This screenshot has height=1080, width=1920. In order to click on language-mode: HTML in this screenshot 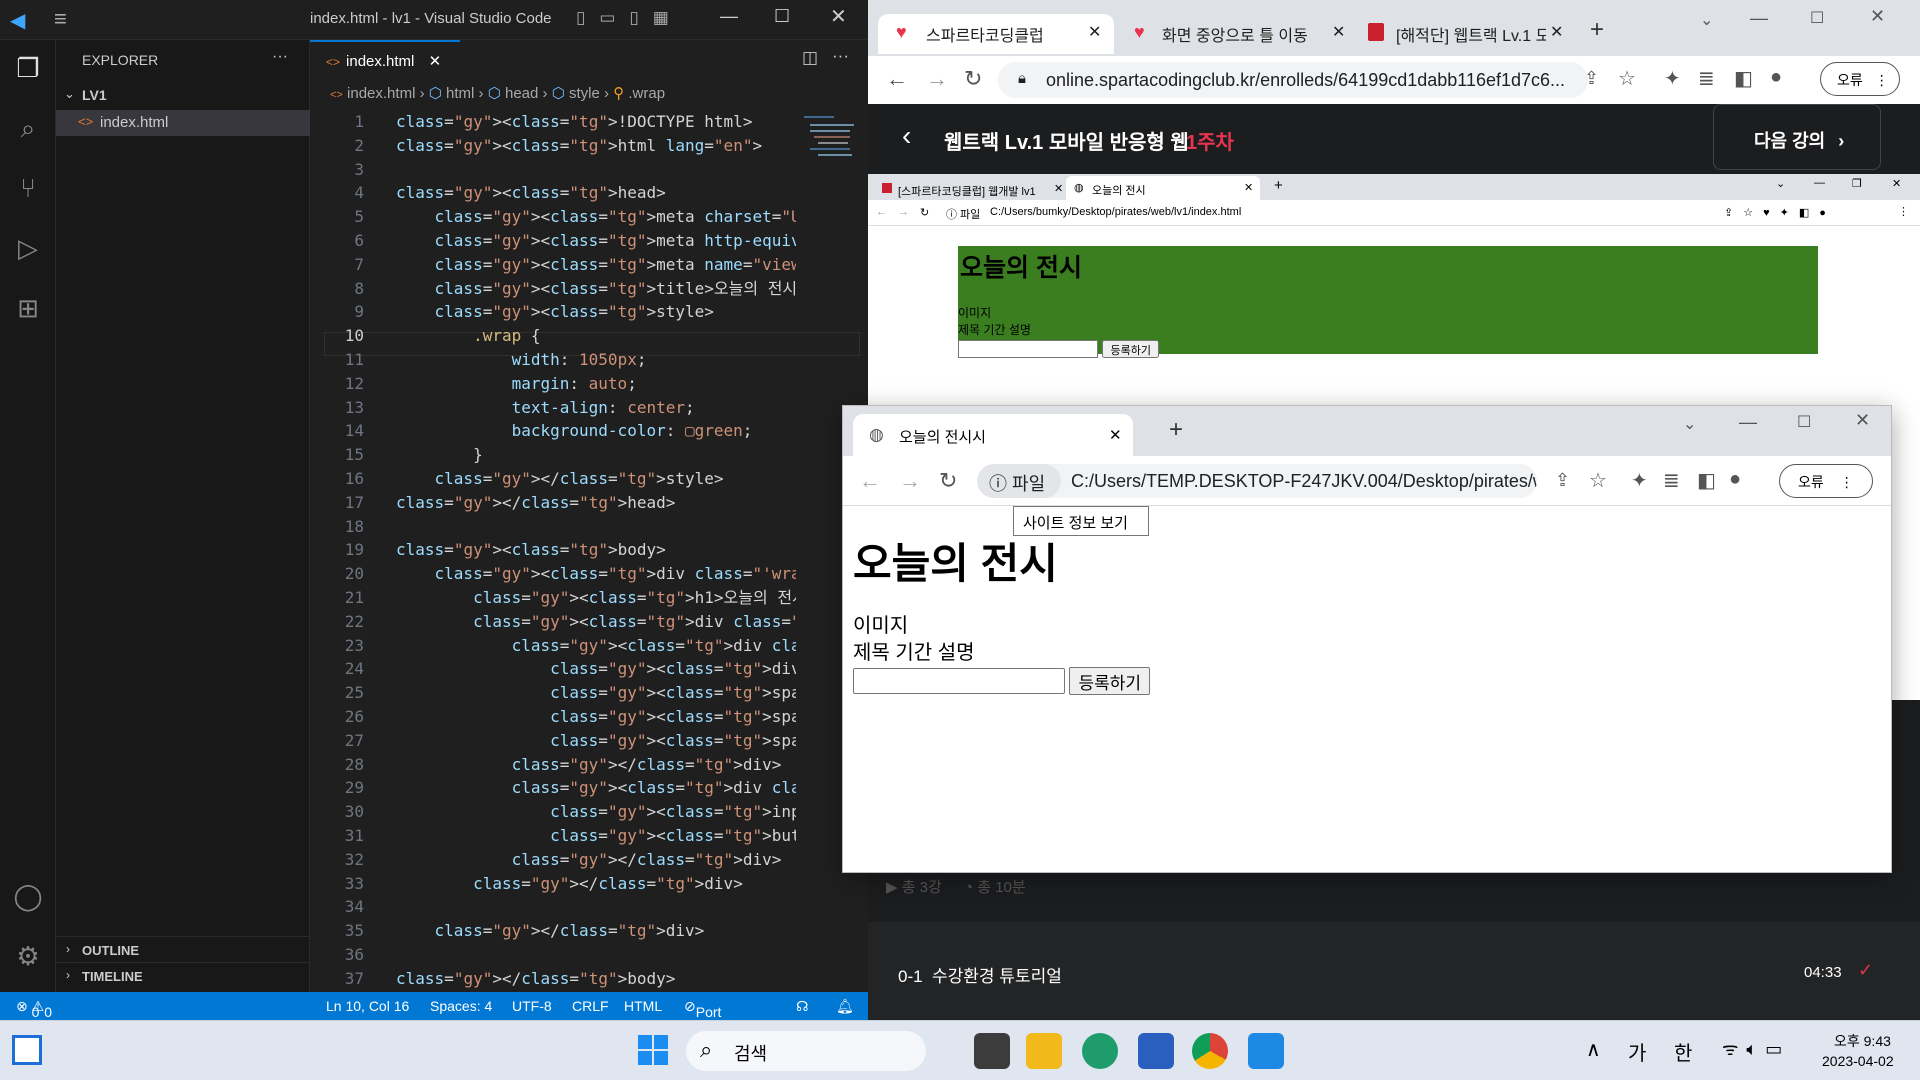, I will do `click(643, 1006)`.